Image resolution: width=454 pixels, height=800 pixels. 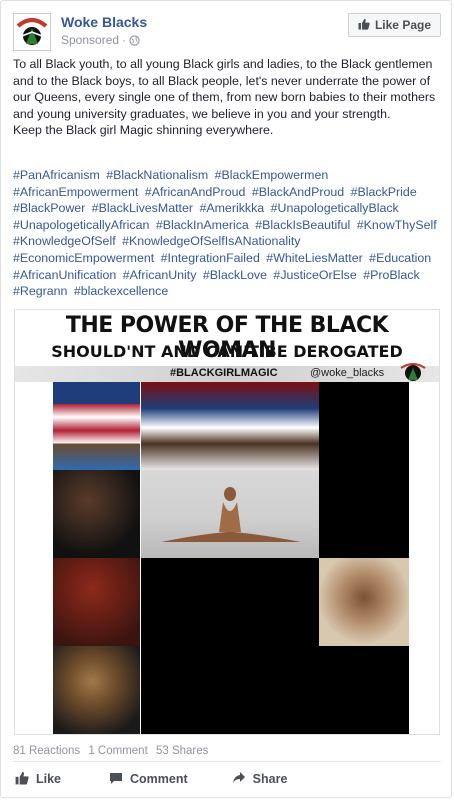 What do you see at coordinates (402, 25) in the screenshot?
I see `like-page-label: Like Page` at bounding box center [402, 25].